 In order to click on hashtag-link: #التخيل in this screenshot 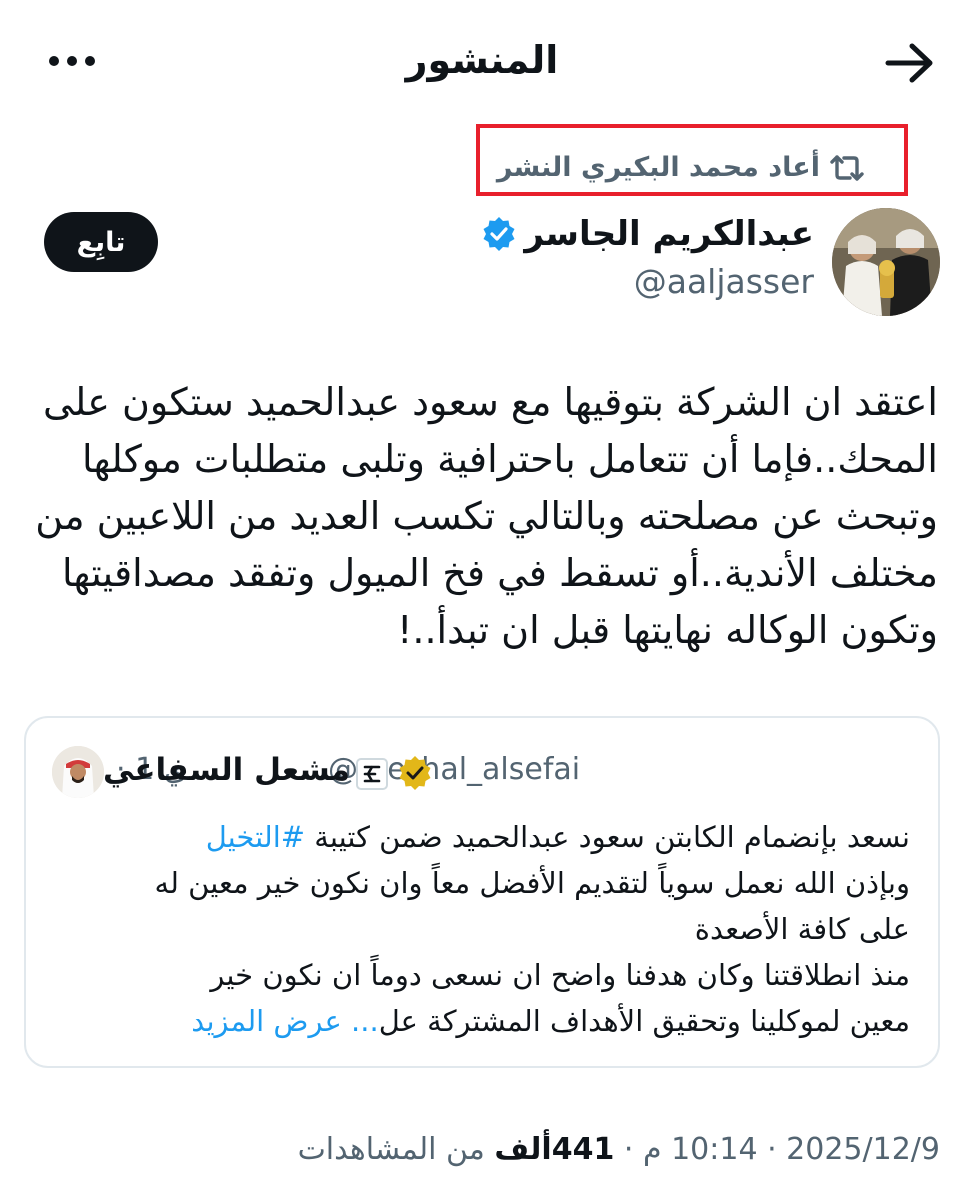, I will do `click(255, 837)`.